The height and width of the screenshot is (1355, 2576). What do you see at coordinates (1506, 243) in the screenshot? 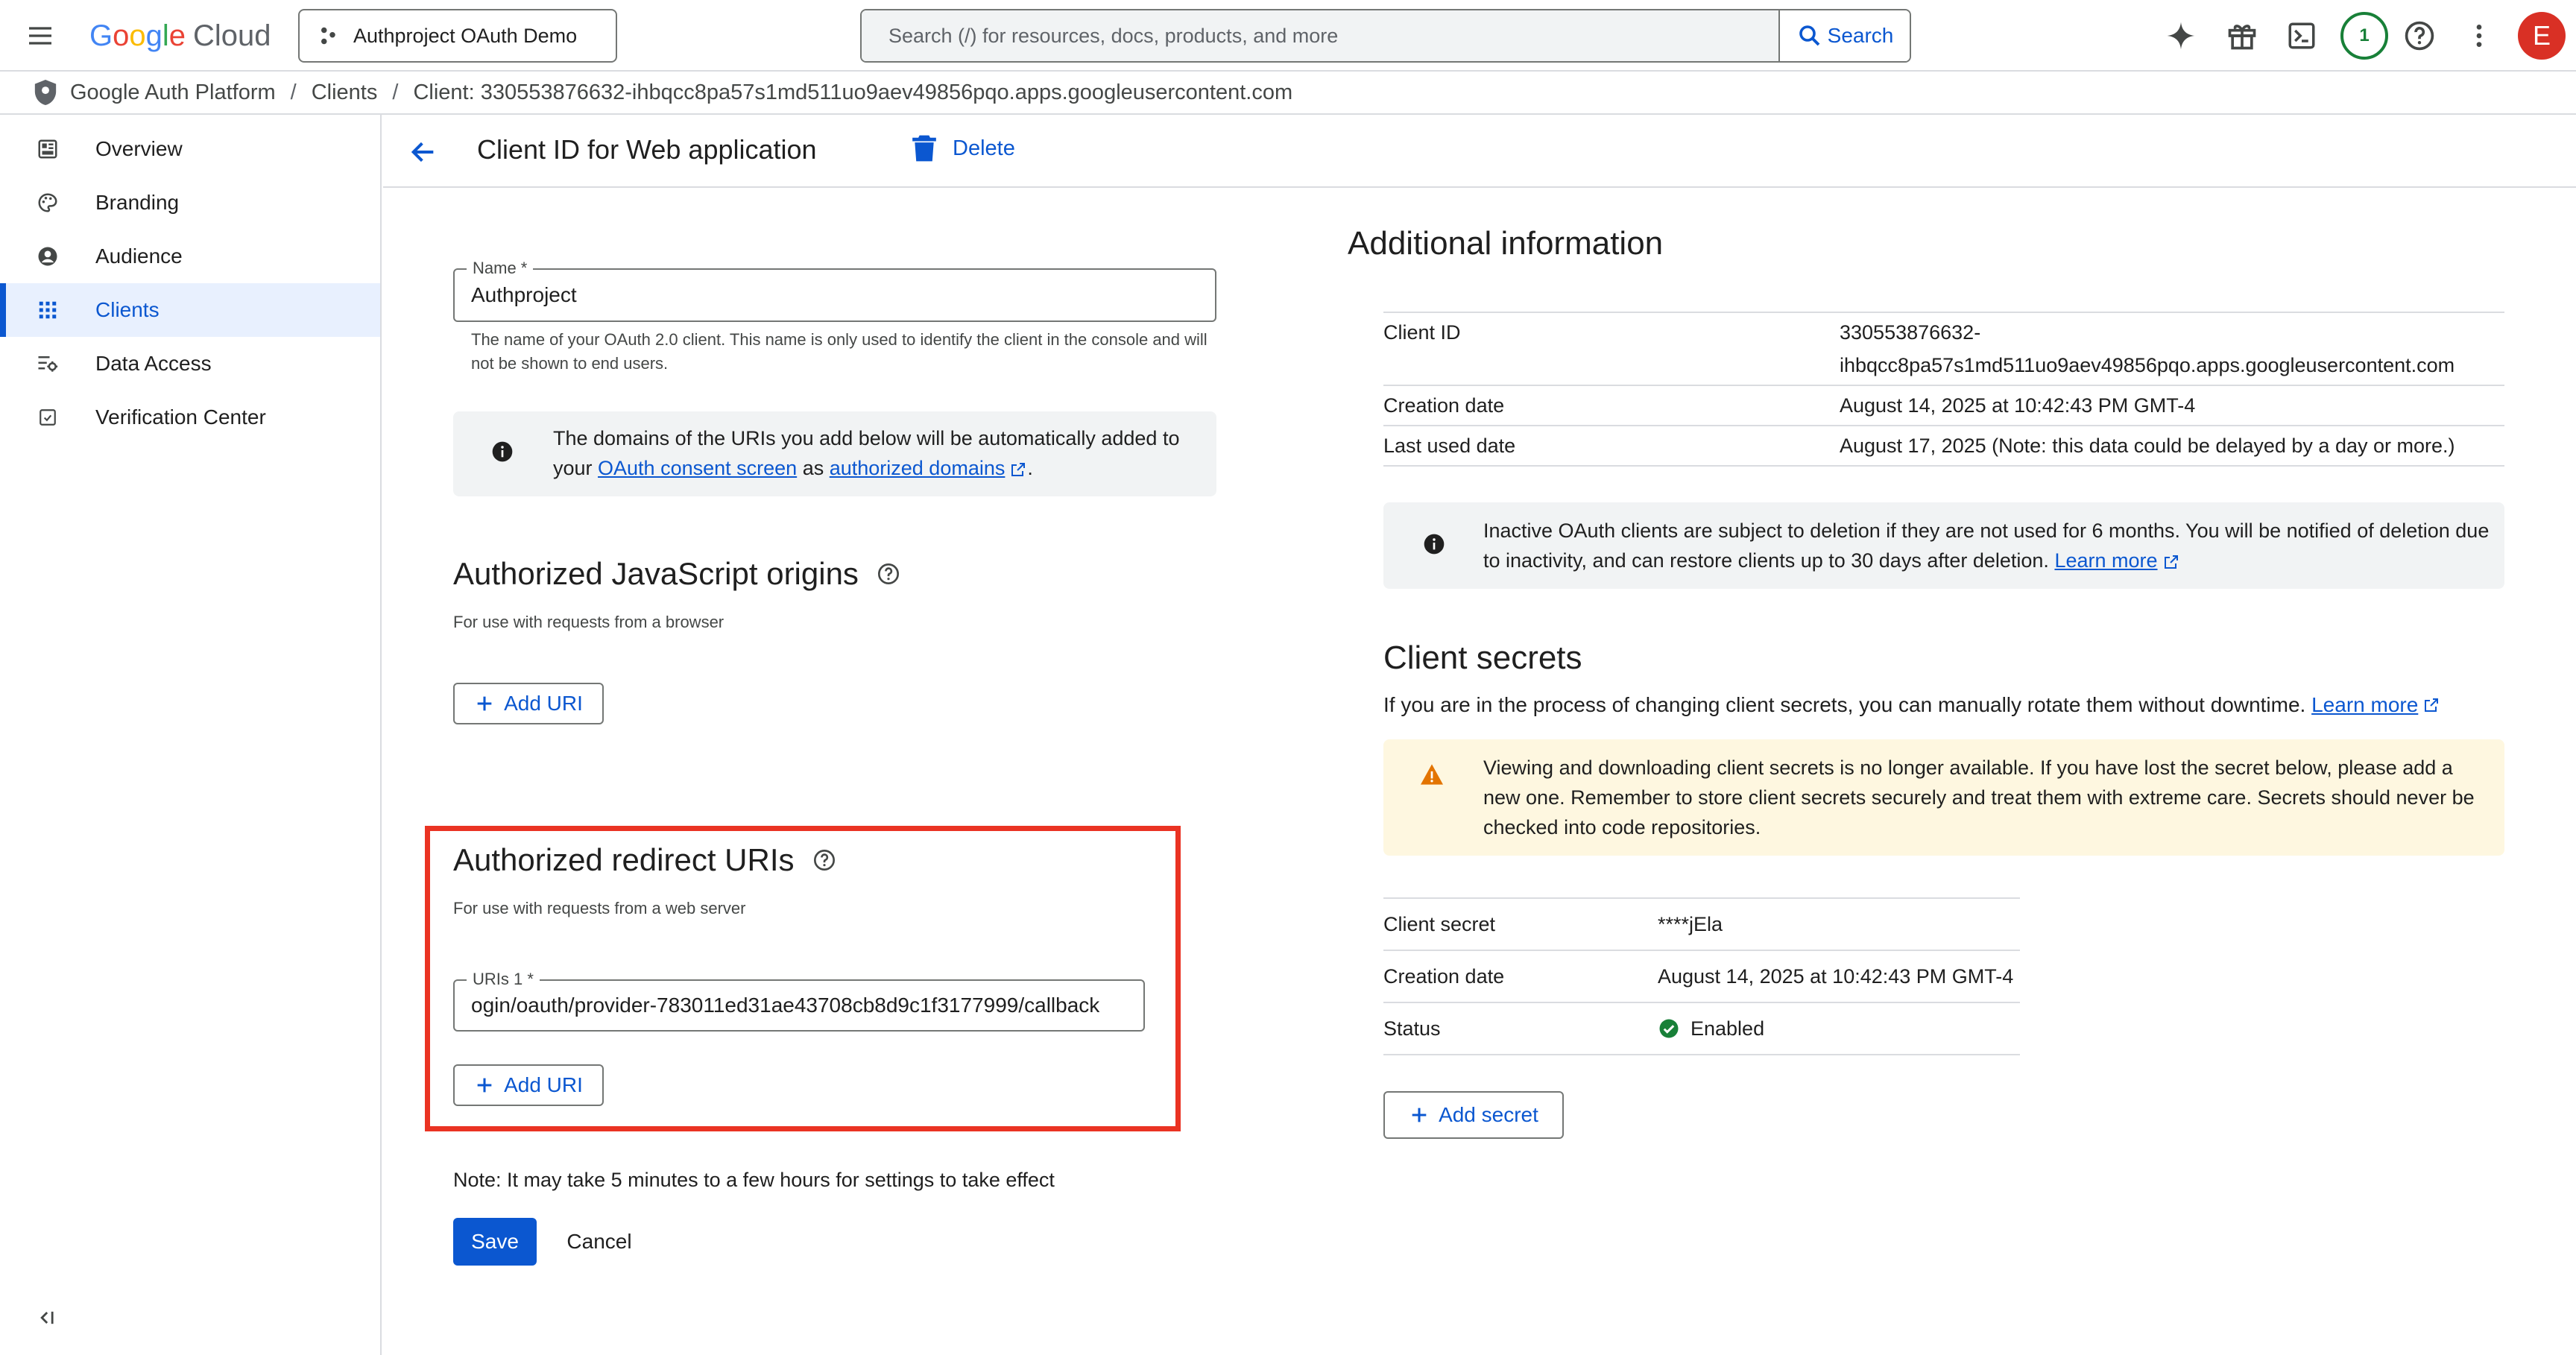
I see `additional-info-title: Additional information` at bounding box center [1506, 243].